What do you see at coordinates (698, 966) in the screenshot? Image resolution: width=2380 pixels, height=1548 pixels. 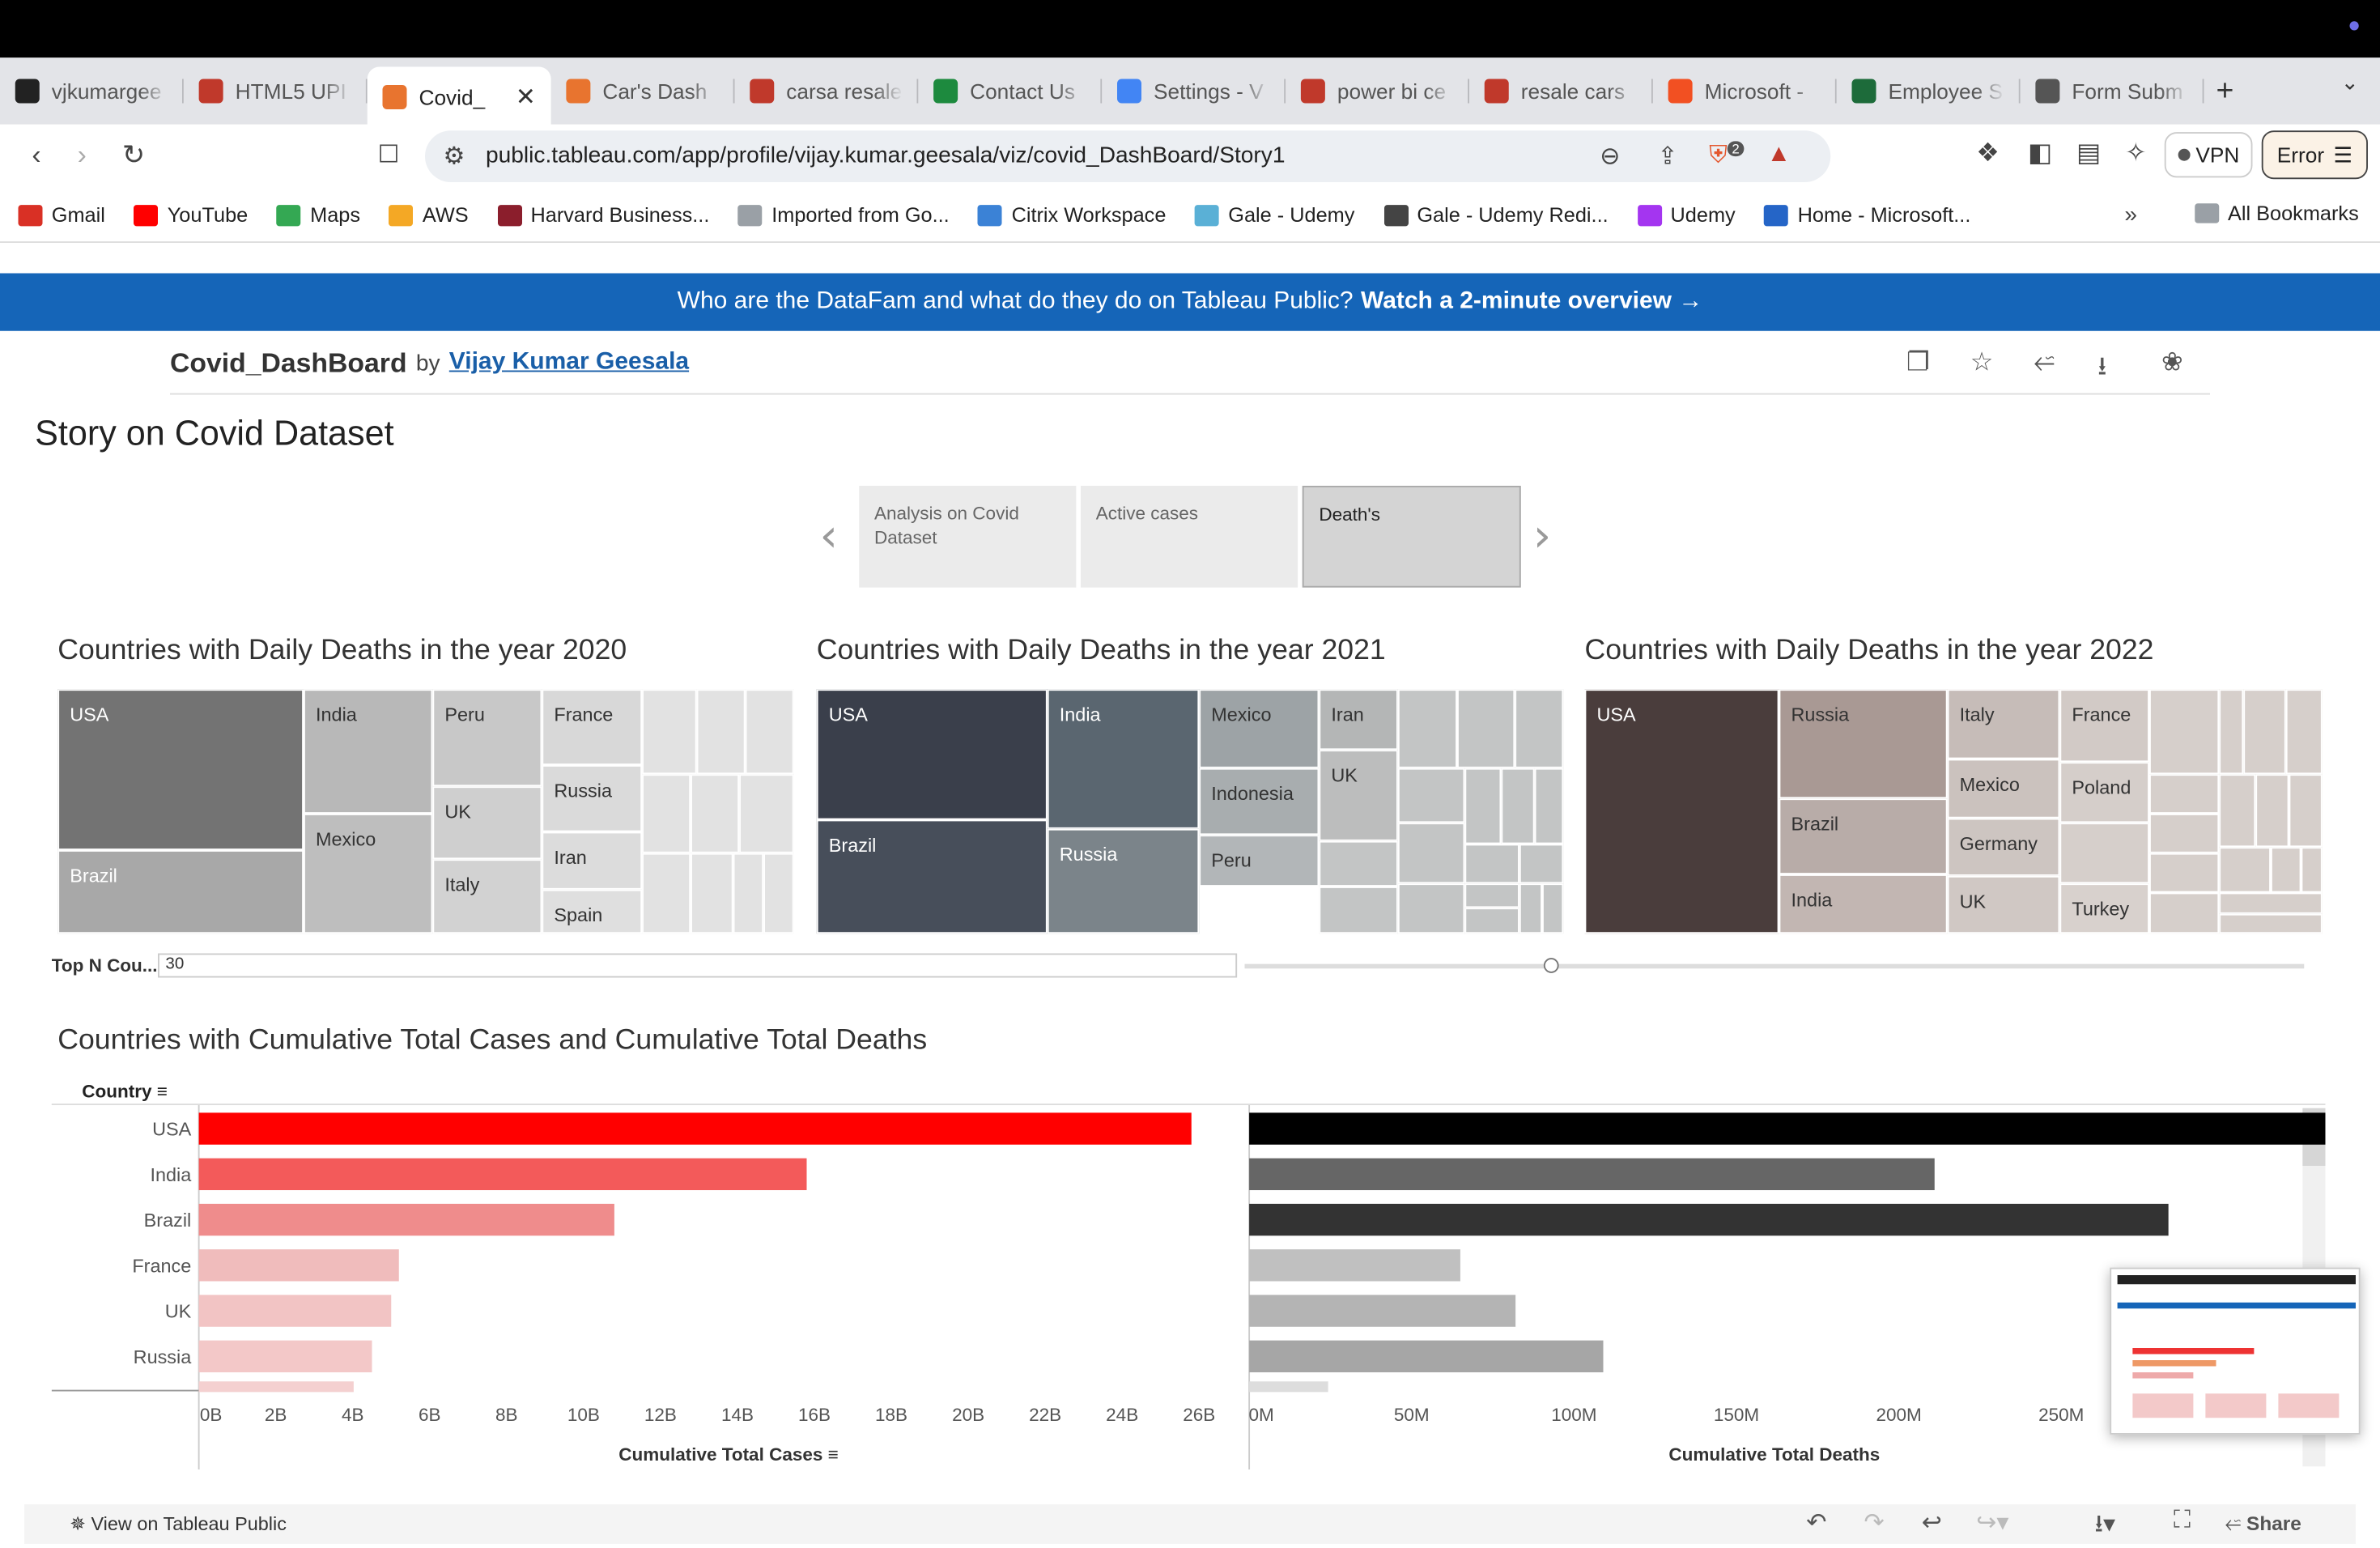 I see `top-n-input: 30` at bounding box center [698, 966].